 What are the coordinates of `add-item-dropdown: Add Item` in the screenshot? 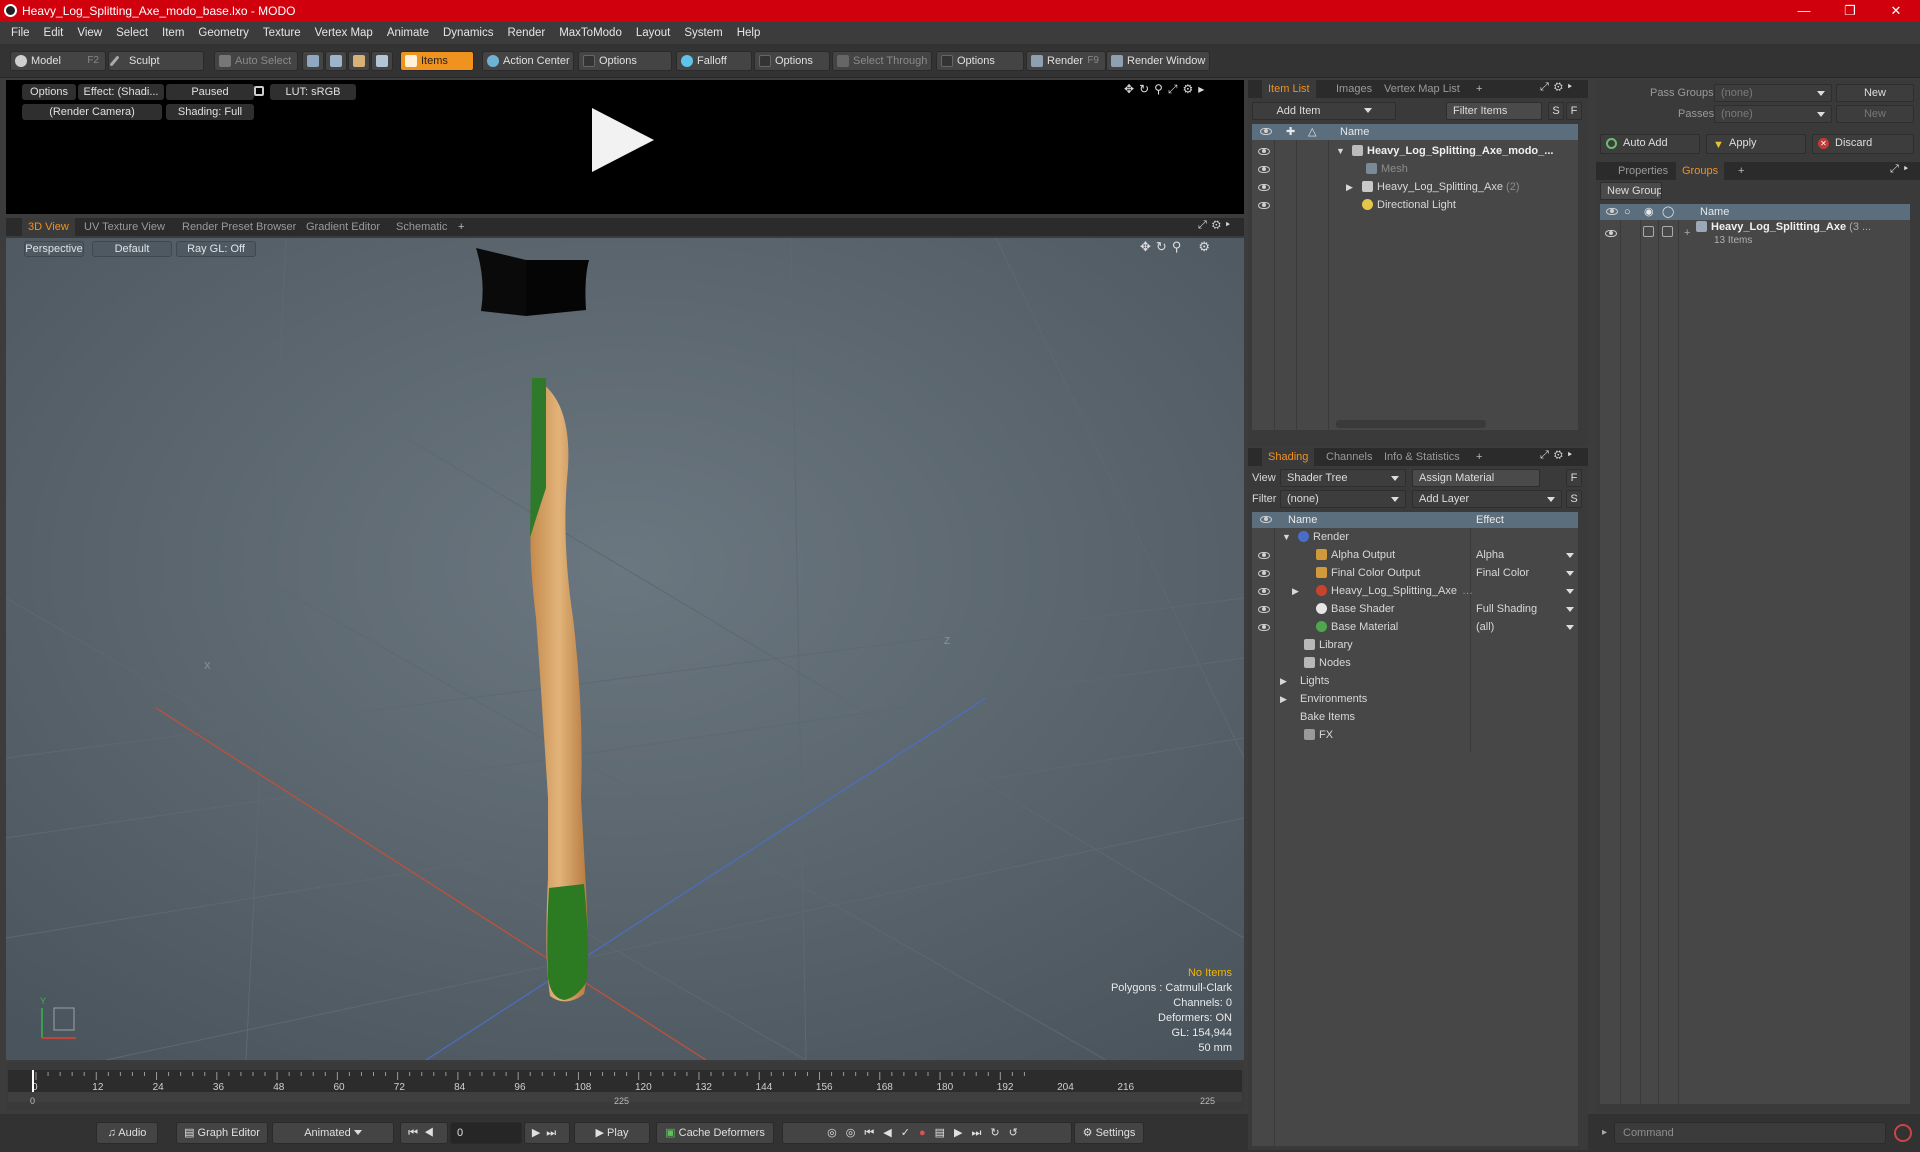 It's located at (1324, 111).